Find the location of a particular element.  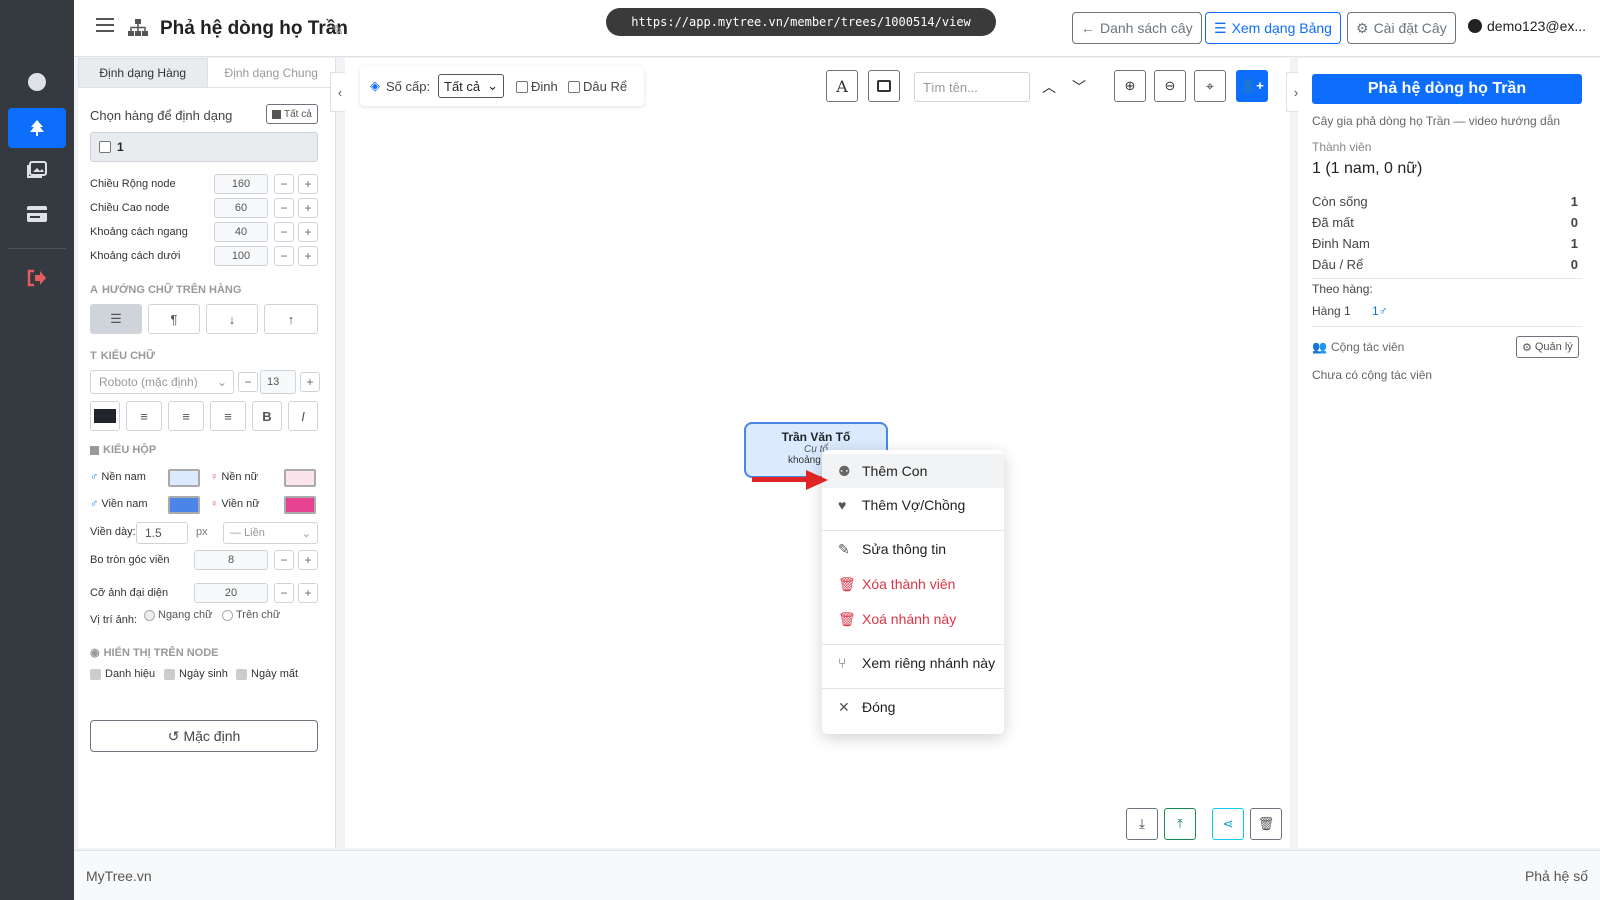

stat-male-line: Đinh Nam 1 is located at coordinates (1445, 243).